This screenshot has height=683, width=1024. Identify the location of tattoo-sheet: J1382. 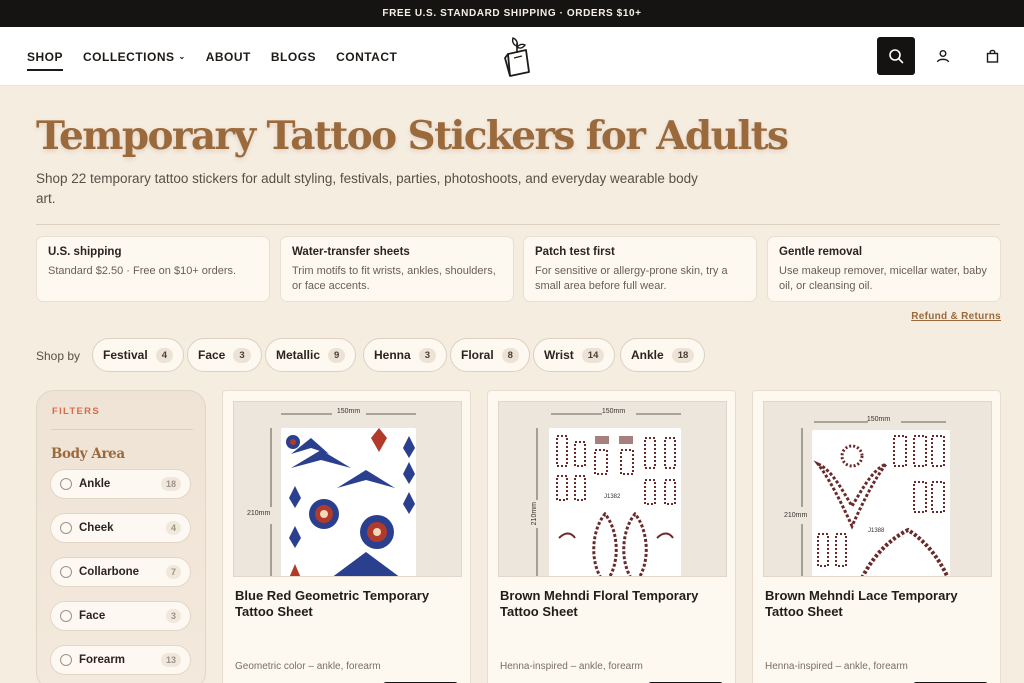
(615, 502).